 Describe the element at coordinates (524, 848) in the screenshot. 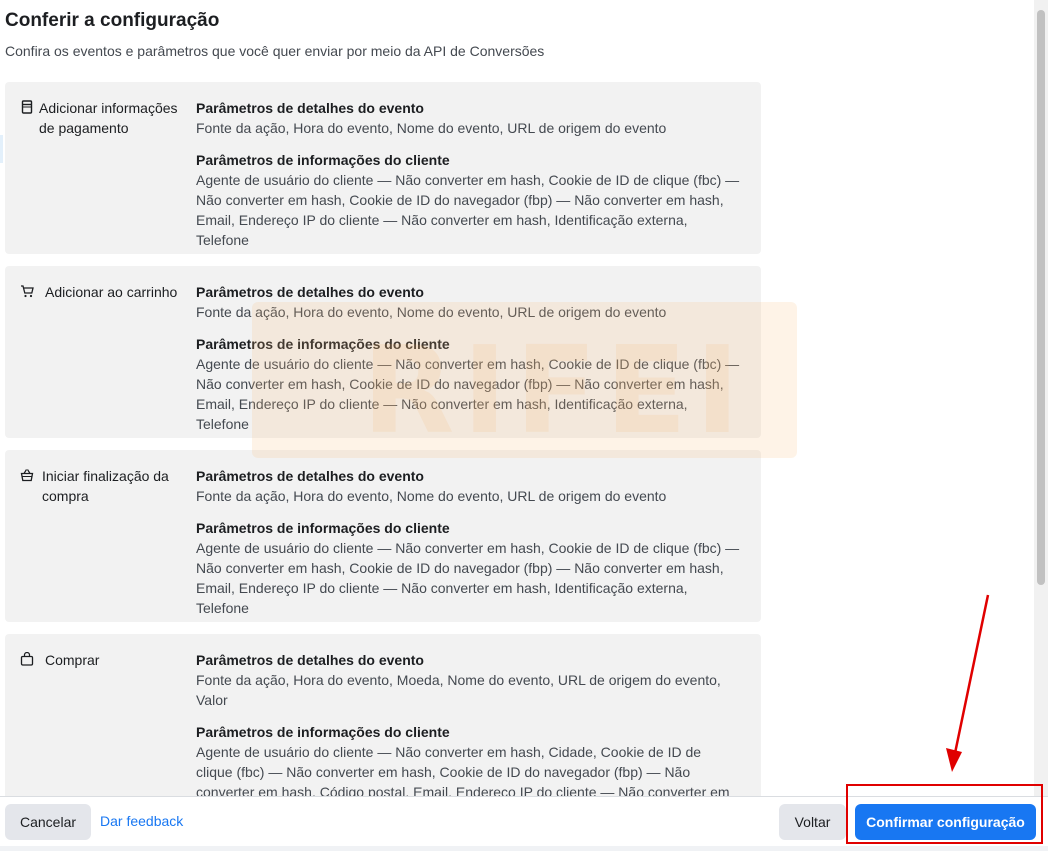

I see `bottom-divider` at that location.